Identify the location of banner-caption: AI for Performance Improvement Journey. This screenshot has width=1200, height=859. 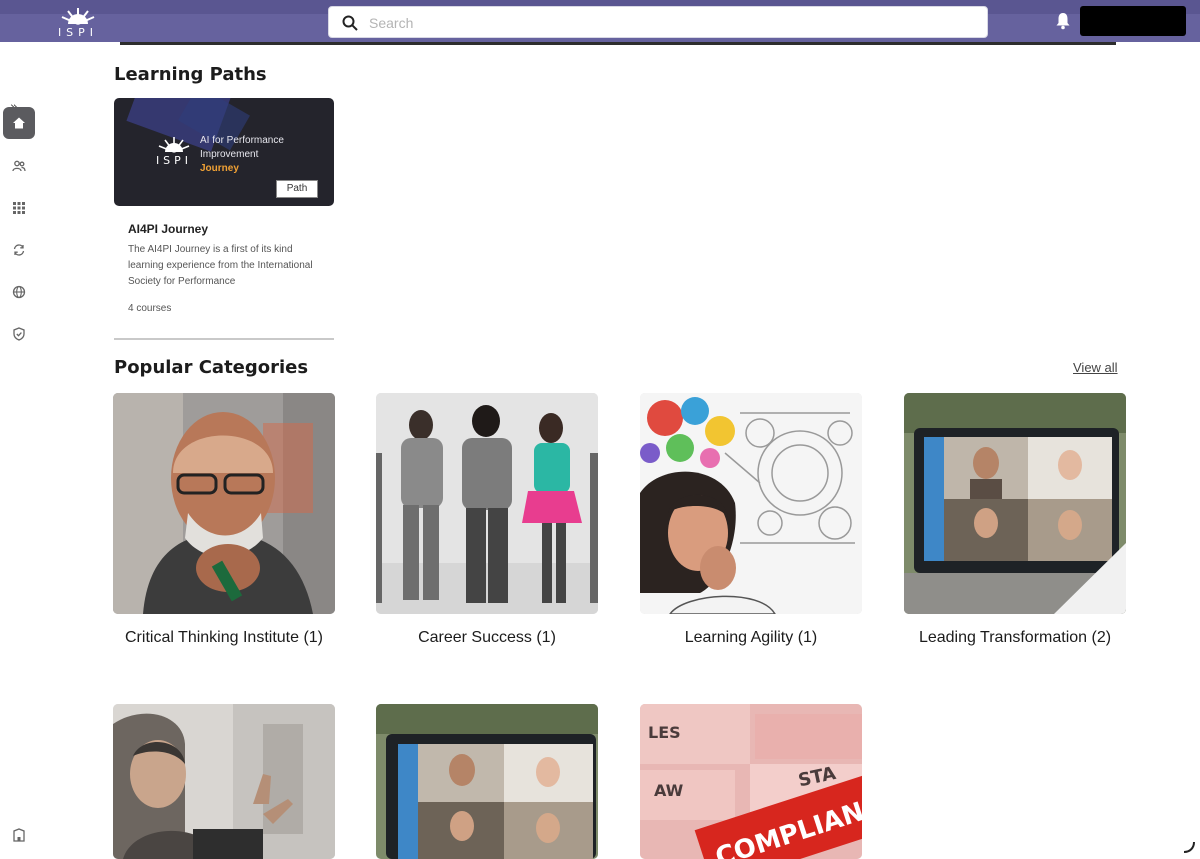
(265, 155).